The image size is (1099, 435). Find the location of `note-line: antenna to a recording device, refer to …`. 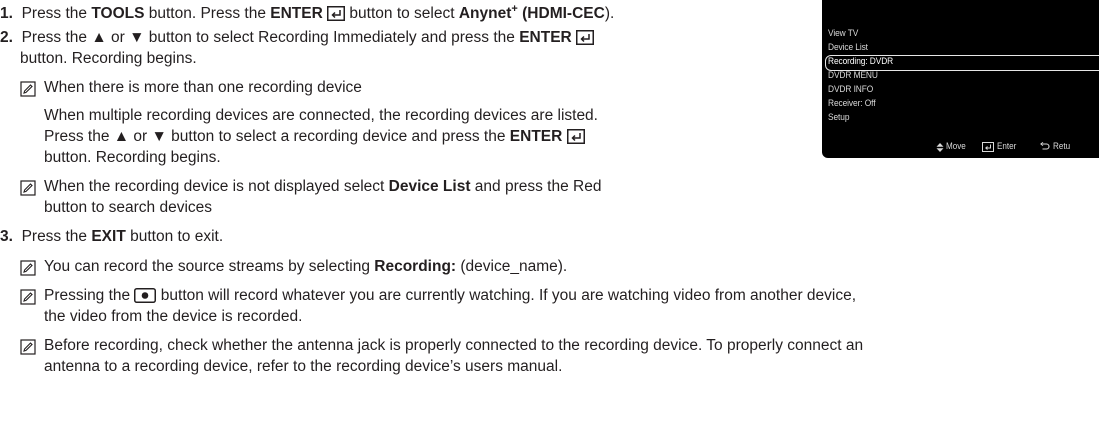

note-line: antenna to a recording device, refer to … is located at coordinates (303, 366).